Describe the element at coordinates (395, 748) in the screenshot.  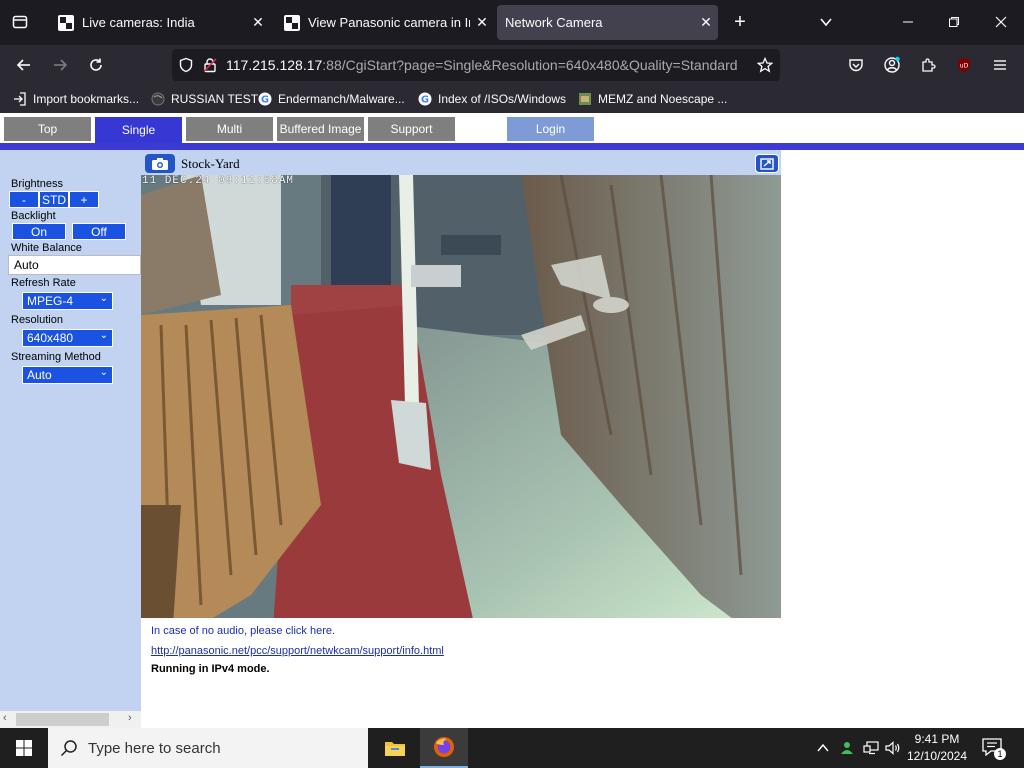
I see `file-explorer-icon` at that location.